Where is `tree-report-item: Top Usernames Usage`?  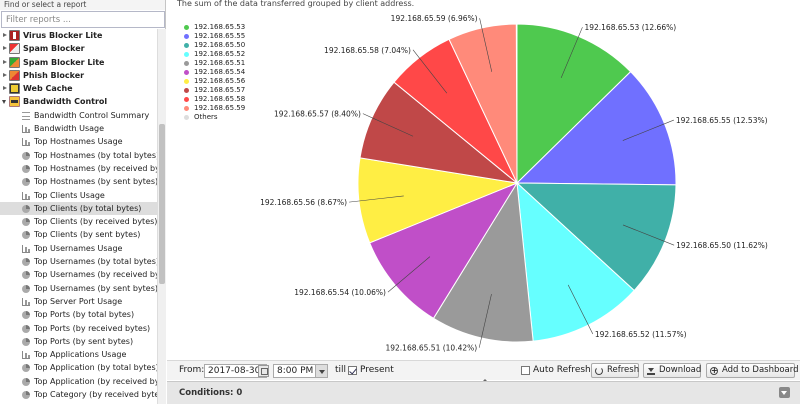 tree-report-item: Top Usernames Usage is located at coordinates (78, 248).